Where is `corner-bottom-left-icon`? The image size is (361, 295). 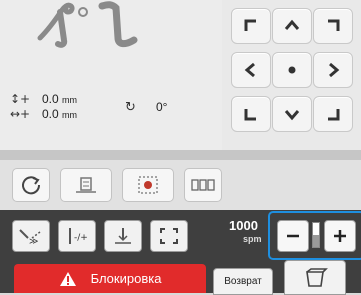 corner-bottom-left-icon is located at coordinates (250, 115).